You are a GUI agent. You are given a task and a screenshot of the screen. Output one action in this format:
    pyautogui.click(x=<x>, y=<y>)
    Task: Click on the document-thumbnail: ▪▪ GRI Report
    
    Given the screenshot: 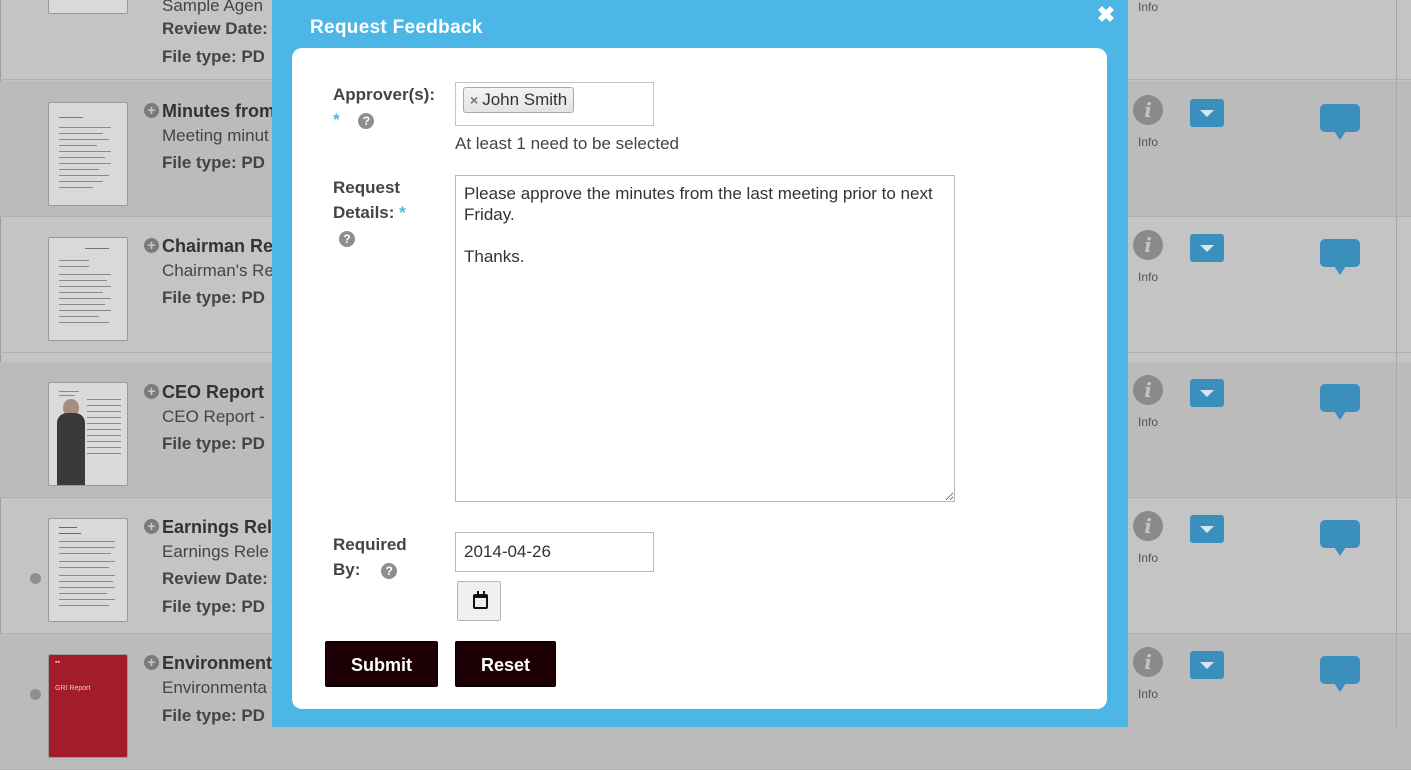 What is the action you would take?
    pyautogui.click(x=88, y=706)
    